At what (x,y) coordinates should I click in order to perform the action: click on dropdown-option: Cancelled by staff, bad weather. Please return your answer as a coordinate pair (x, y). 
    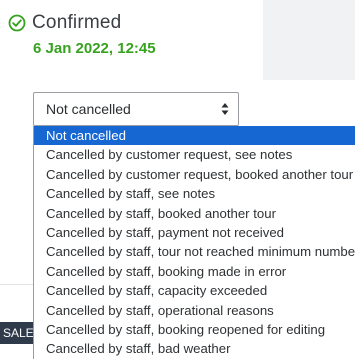
    Looking at the image, I should click on (194, 348).